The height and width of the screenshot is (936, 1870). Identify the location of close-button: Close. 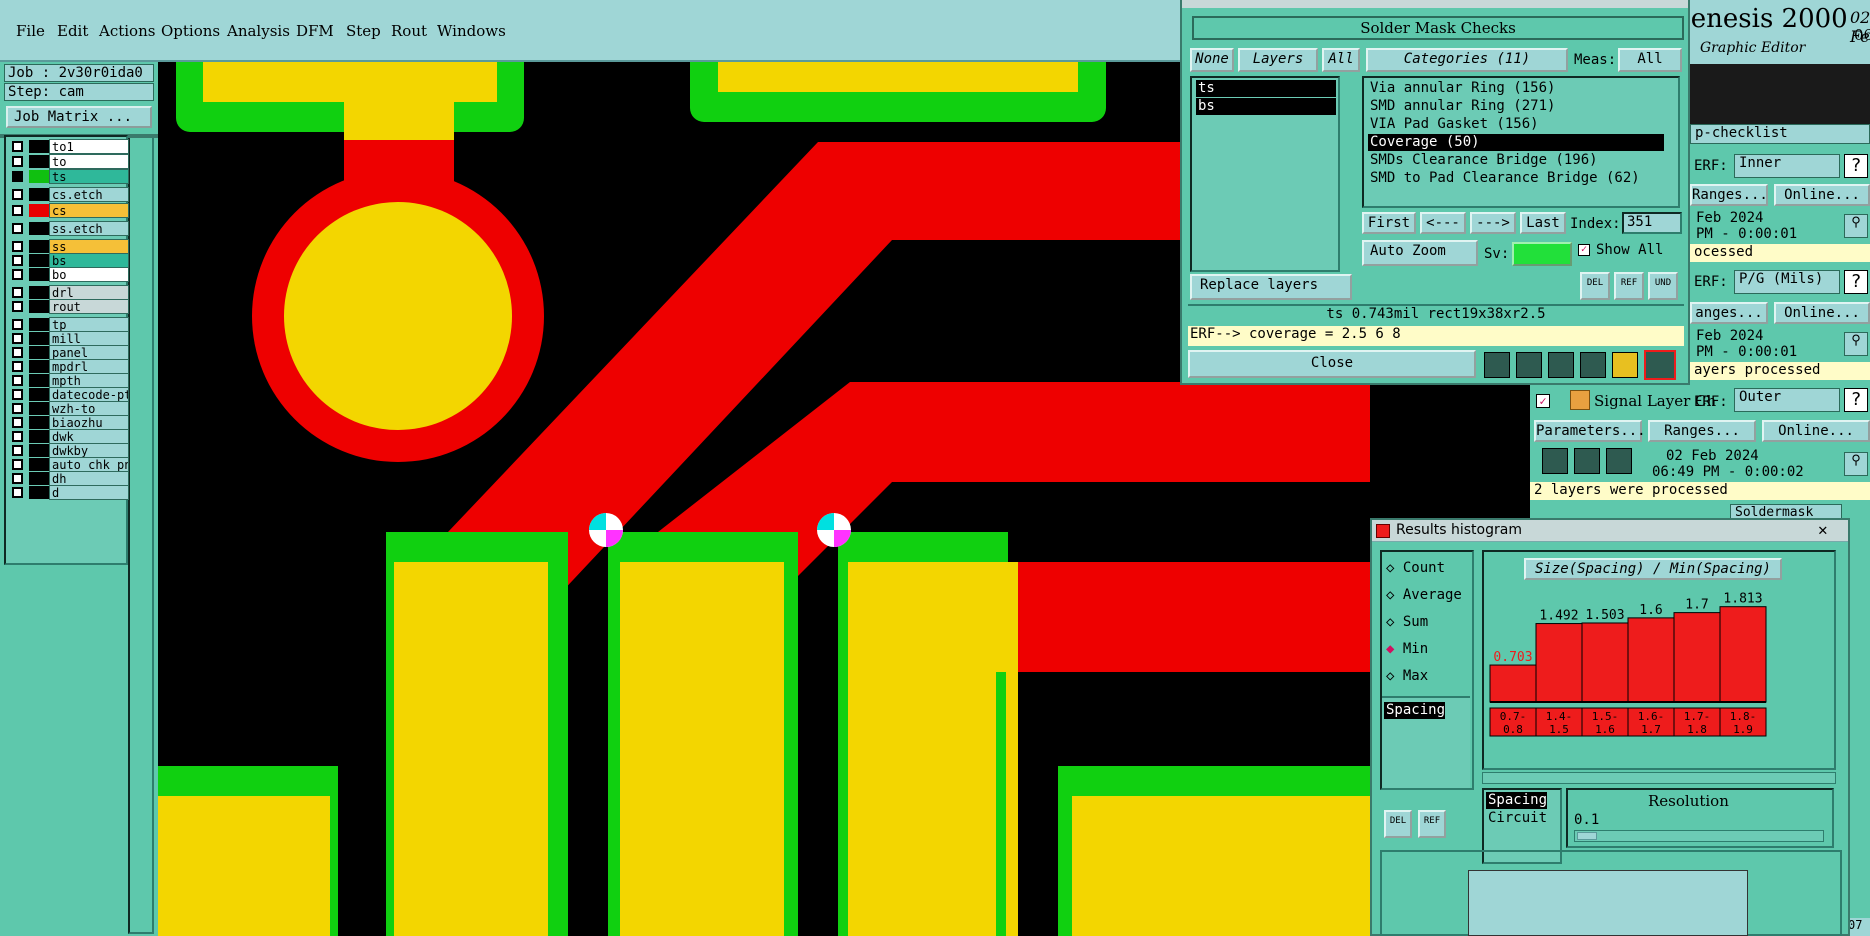
(1332, 364).